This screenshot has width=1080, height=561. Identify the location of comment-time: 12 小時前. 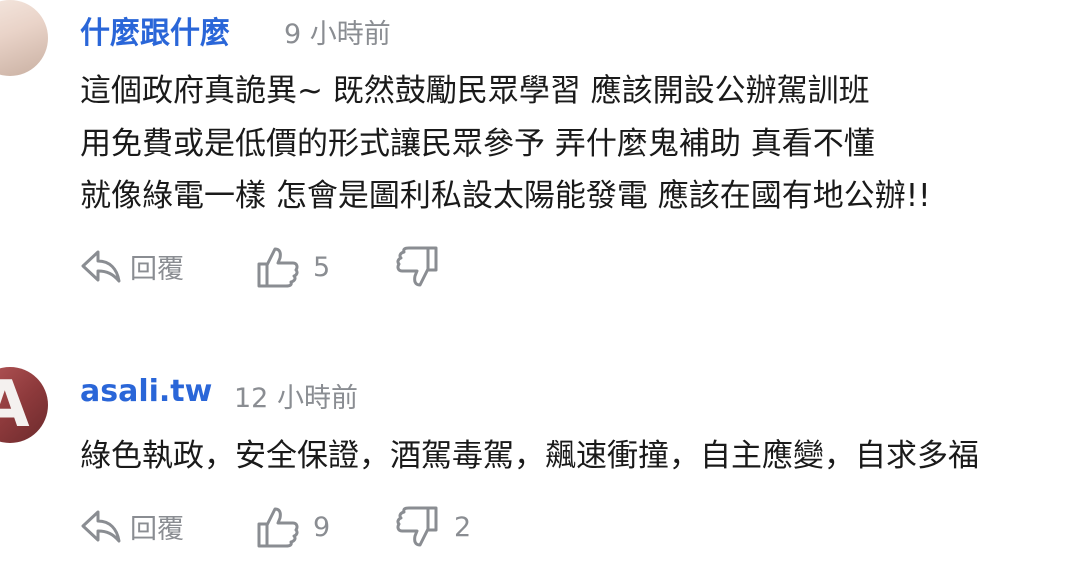
(296, 398).